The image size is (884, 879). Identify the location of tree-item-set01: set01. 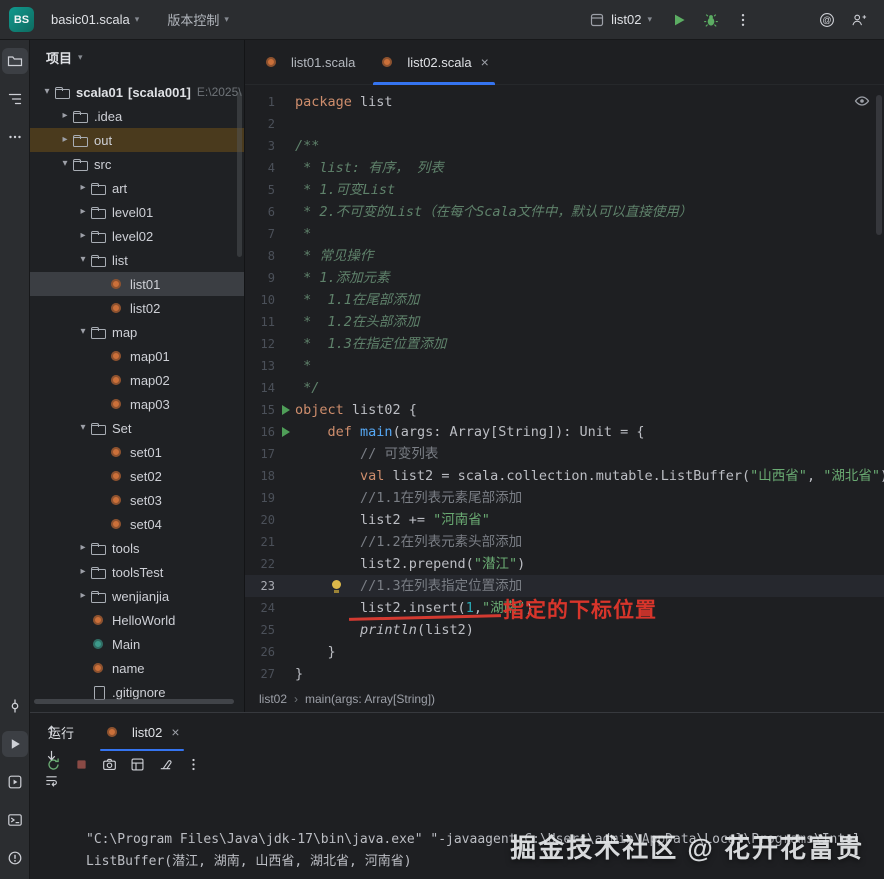
(137, 452).